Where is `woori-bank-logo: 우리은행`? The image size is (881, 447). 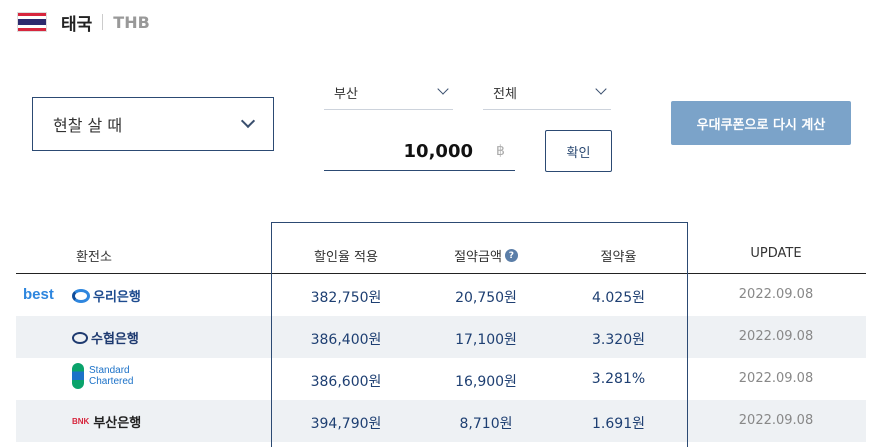 woori-bank-logo: 우리은행 is located at coordinates (106, 295).